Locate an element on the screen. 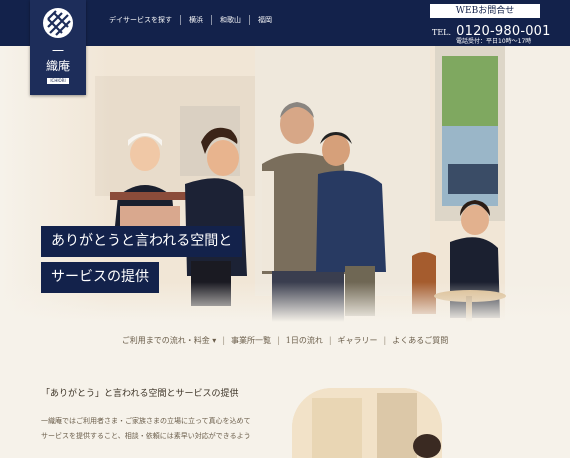  nav-wakayama: 和歌山 is located at coordinates (230, 20).